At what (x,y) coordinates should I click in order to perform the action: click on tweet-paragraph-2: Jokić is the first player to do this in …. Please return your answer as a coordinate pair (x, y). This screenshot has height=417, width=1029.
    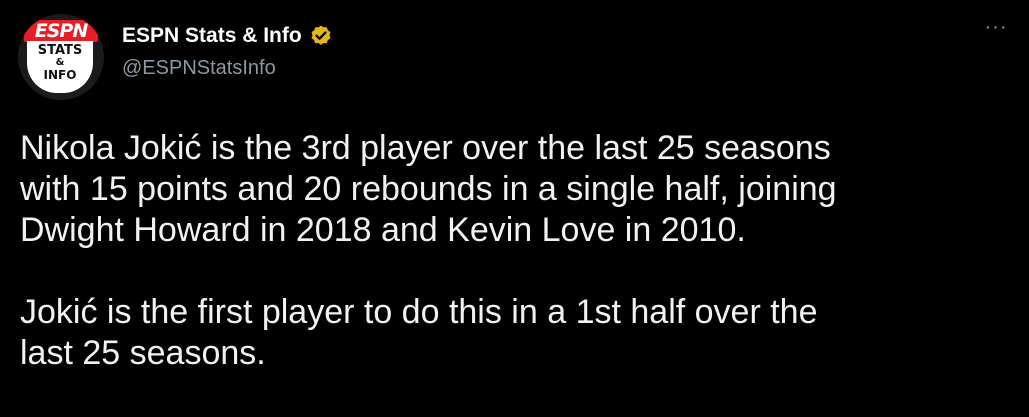
    Looking at the image, I should click on (419, 332).